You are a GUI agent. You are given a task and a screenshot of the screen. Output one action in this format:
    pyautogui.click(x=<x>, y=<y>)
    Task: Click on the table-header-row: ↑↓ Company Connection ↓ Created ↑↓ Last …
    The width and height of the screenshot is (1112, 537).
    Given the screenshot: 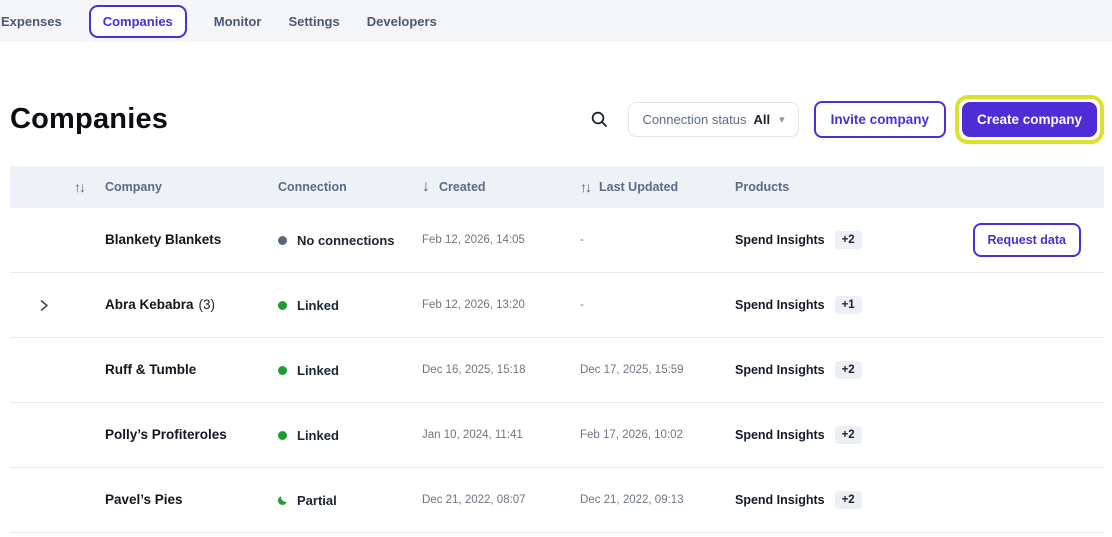 What is the action you would take?
    pyautogui.click(x=557, y=187)
    